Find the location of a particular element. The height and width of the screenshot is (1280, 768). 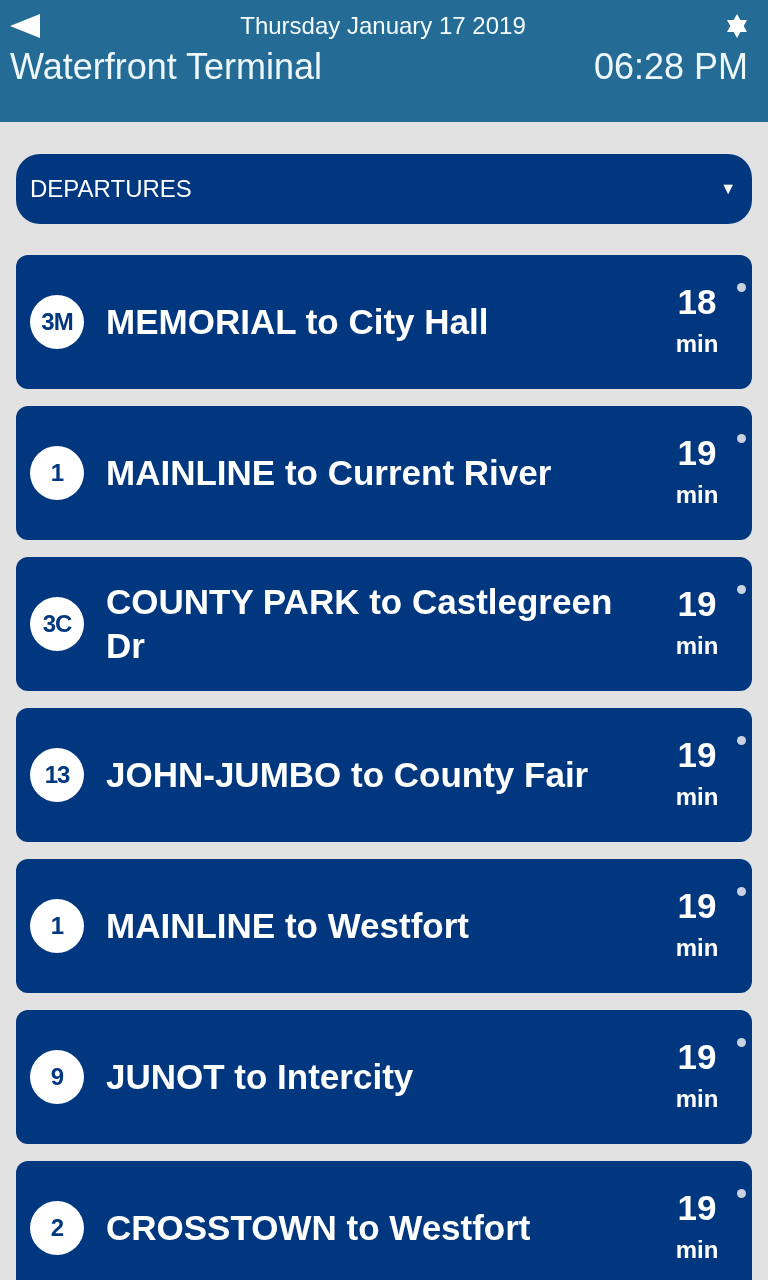

station-name: Waterfront Terminal is located at coordinates (166, 67).